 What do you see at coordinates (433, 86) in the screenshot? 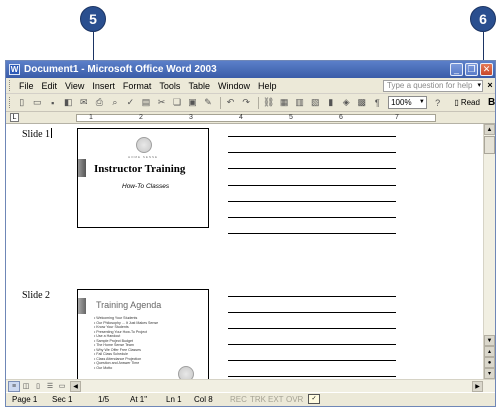
I see `help-search-input: Type a question for help` at bounding box center [433, 86].